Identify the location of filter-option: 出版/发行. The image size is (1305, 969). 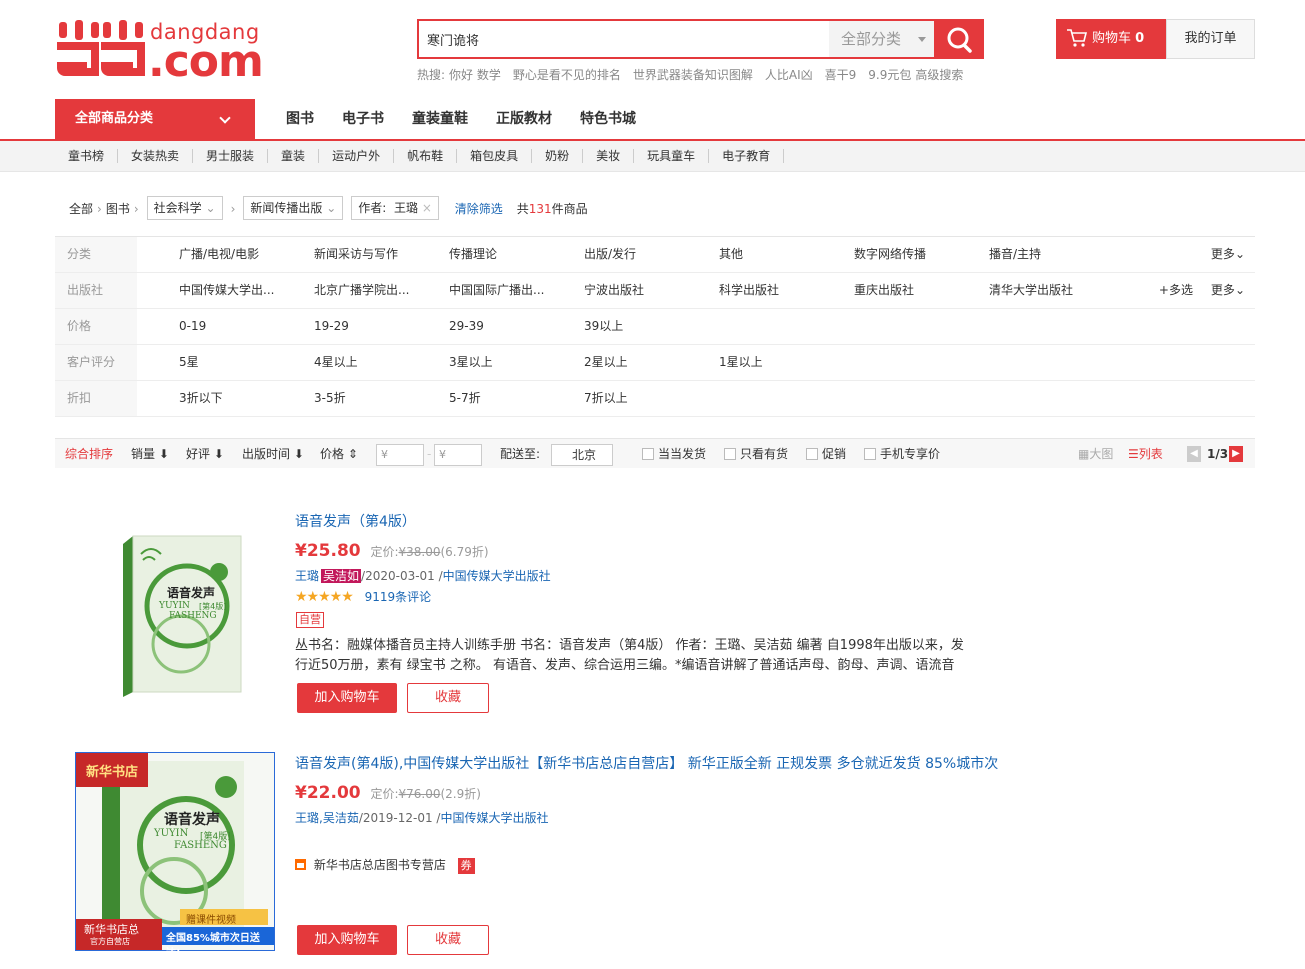
(610, 254).